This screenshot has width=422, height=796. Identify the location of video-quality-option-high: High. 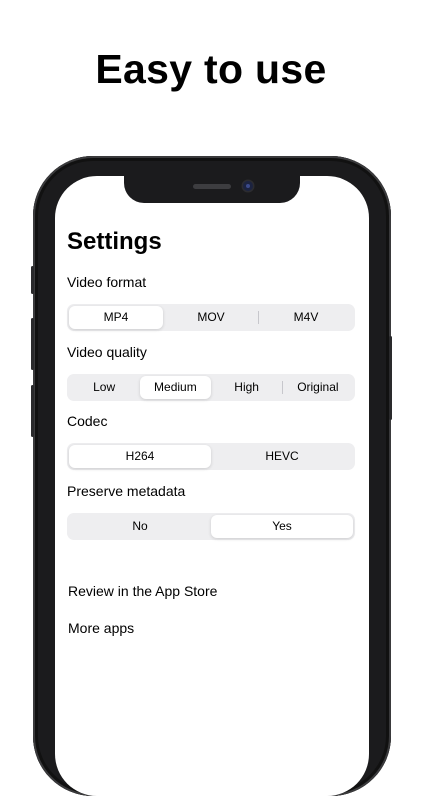
(247, 387).